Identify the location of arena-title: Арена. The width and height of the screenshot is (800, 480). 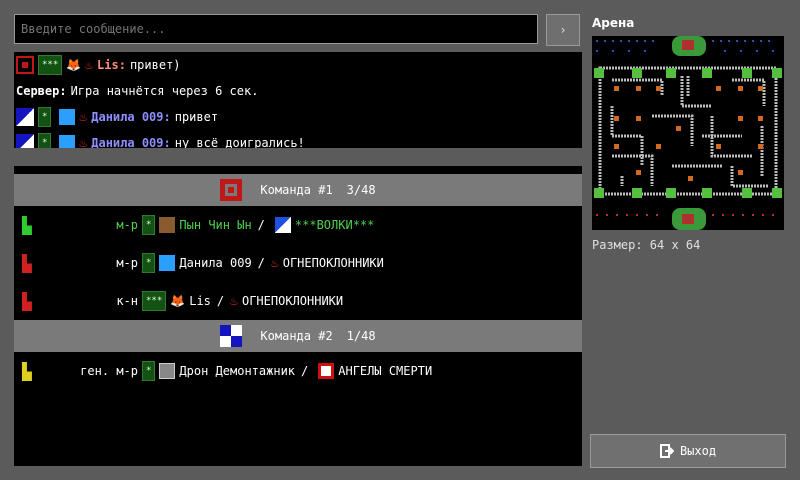
(613, 23).